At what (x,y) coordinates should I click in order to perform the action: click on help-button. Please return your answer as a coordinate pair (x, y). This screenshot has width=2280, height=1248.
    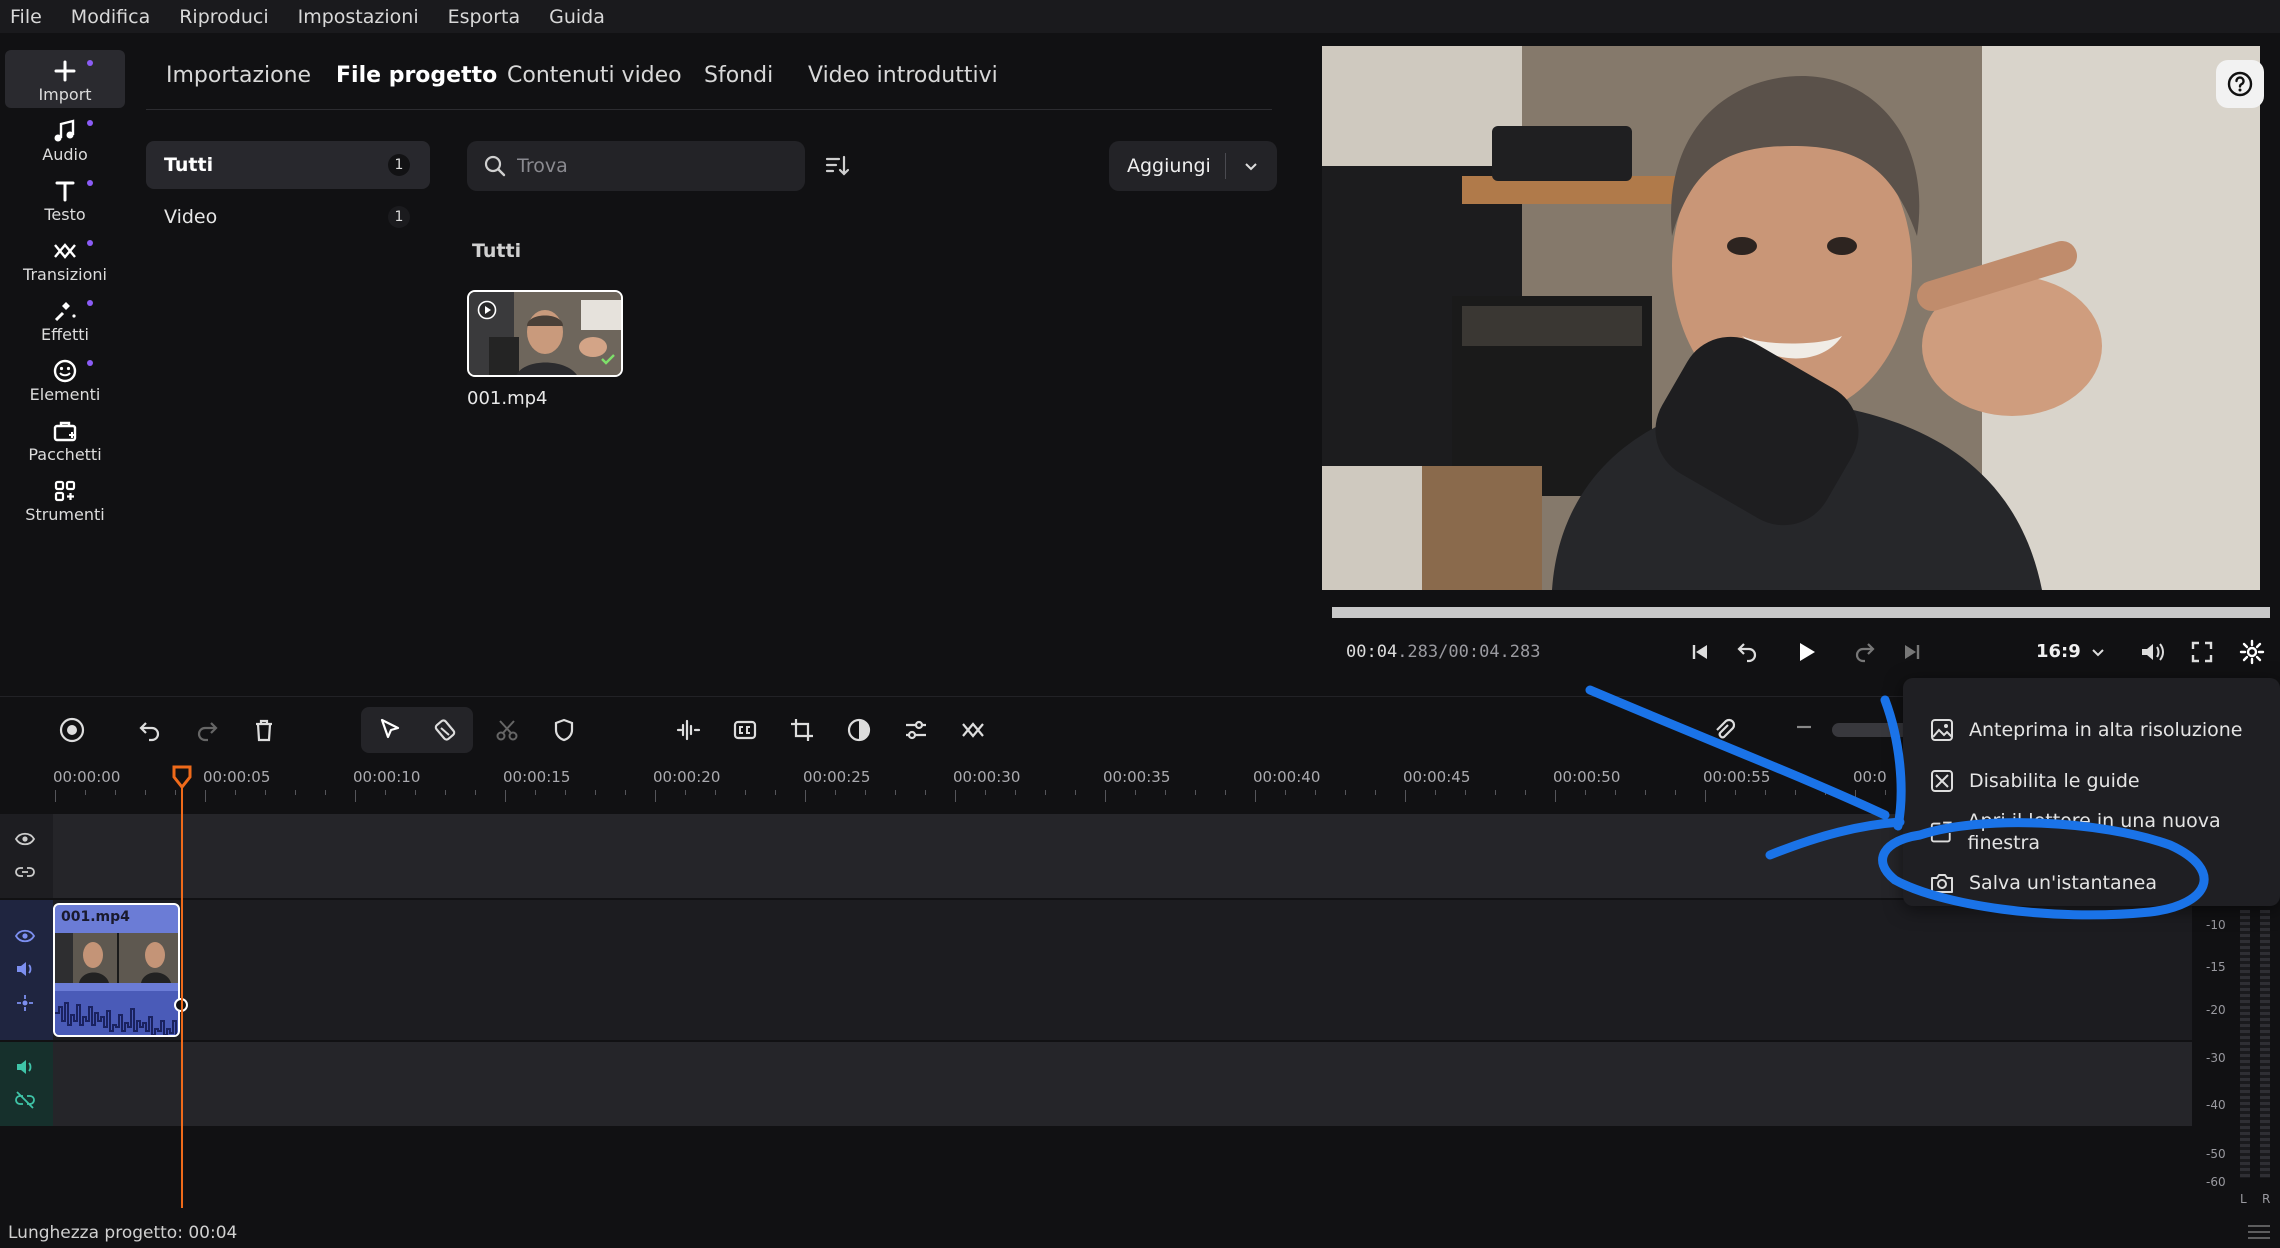
    Looking at the image, I should click on (2240, 84).